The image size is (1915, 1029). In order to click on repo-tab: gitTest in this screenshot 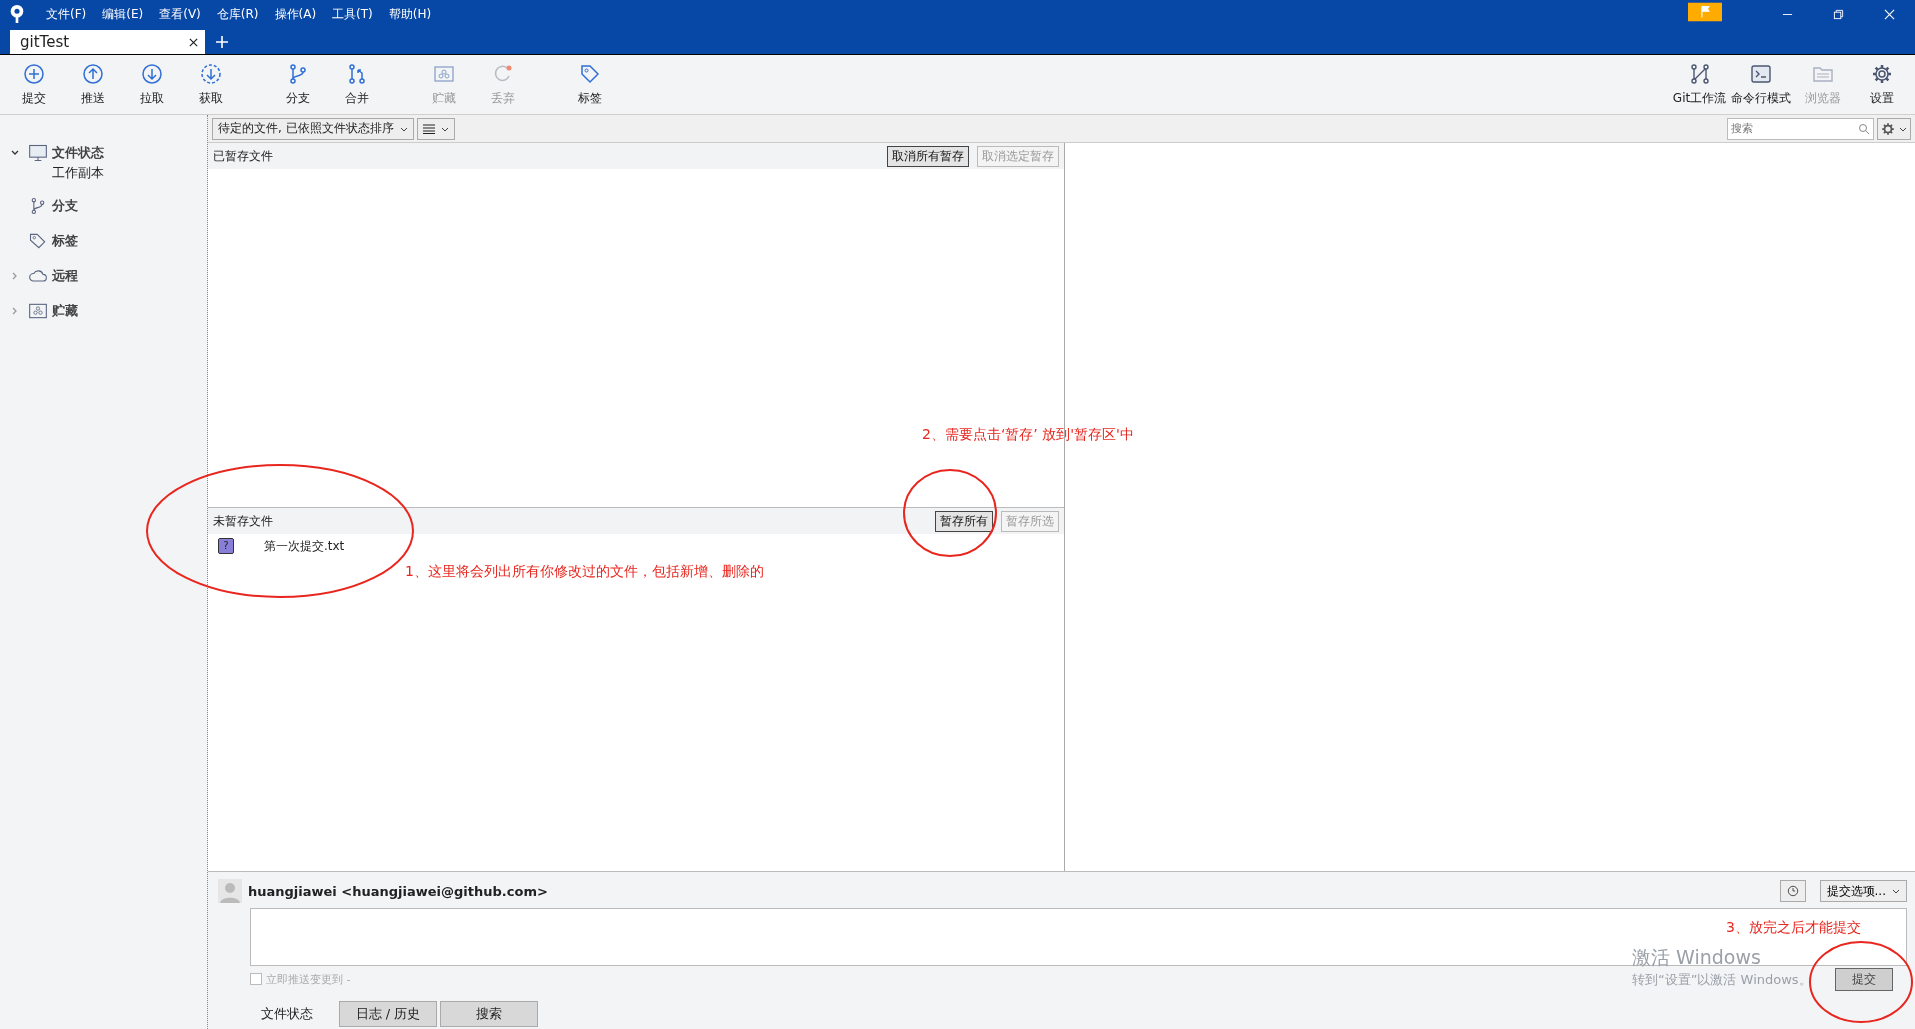, I will do `click(107, 42)`.